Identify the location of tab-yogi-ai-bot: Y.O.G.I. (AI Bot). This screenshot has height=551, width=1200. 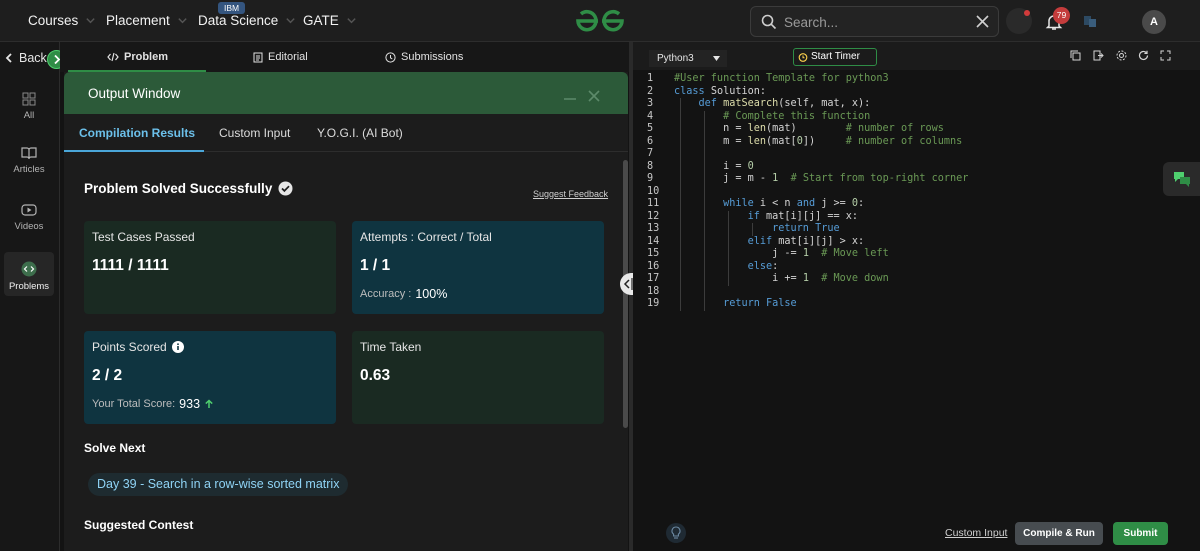
(360, 133).